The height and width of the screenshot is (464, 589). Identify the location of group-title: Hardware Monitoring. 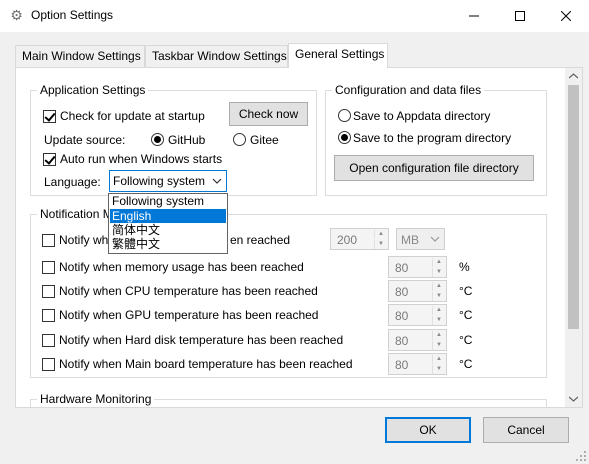
(96, 399).